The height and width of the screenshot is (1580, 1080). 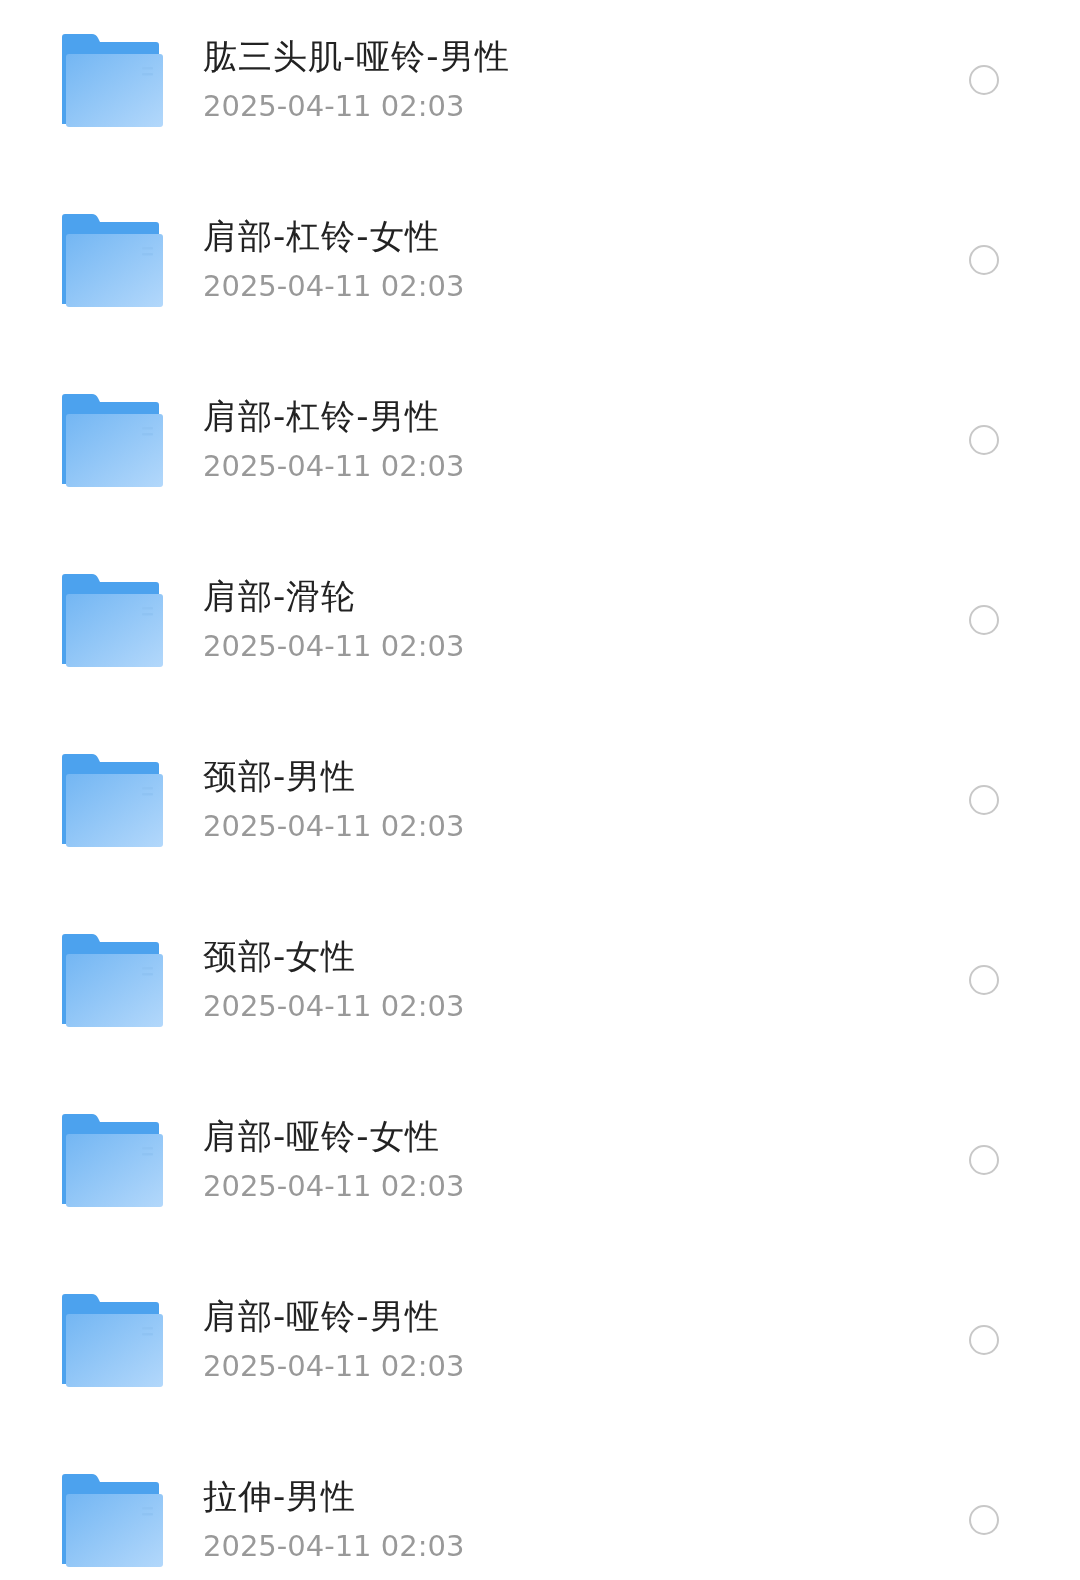 What do you see at coordinates (357, 56) in the screenshot?
I see `folder-name: 肱三头肌-哑铃-男性` at bounding box center [357, 56].